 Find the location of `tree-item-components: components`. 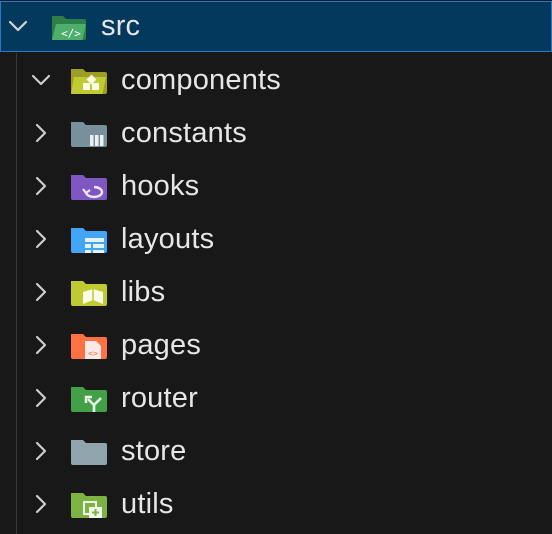

tree-item-components: components is located at coordinates (276, 80).